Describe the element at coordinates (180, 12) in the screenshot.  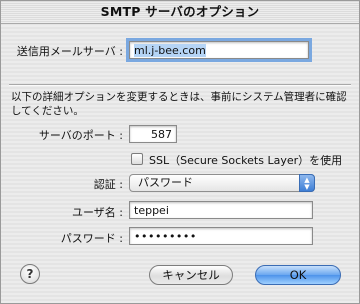
I see `dialog-title: SMTP サーバのオプション` at that location.